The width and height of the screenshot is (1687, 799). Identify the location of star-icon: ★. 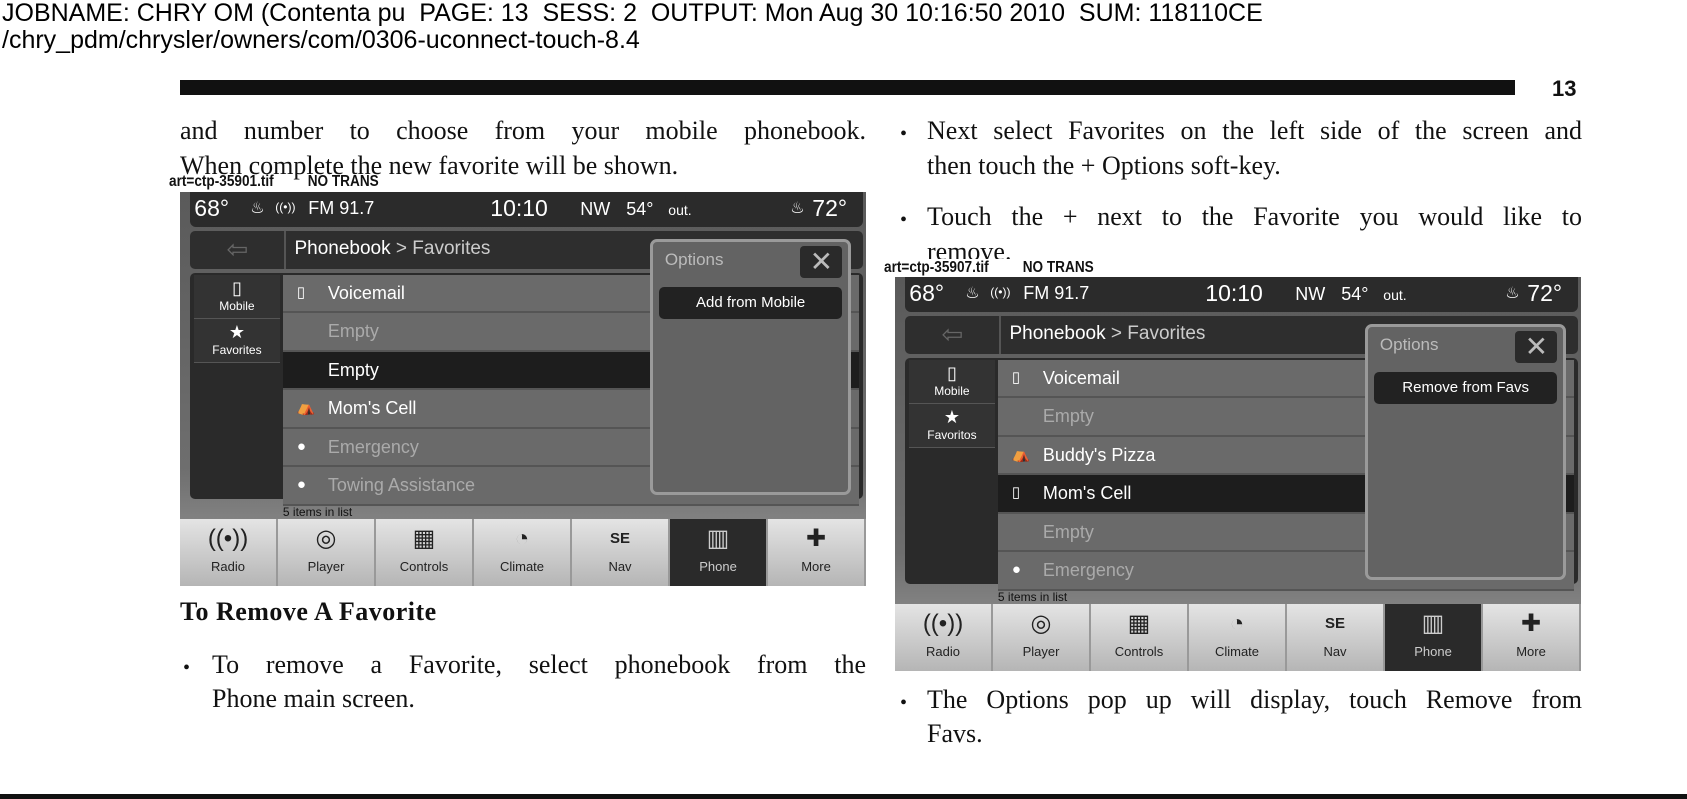
(236, 331).